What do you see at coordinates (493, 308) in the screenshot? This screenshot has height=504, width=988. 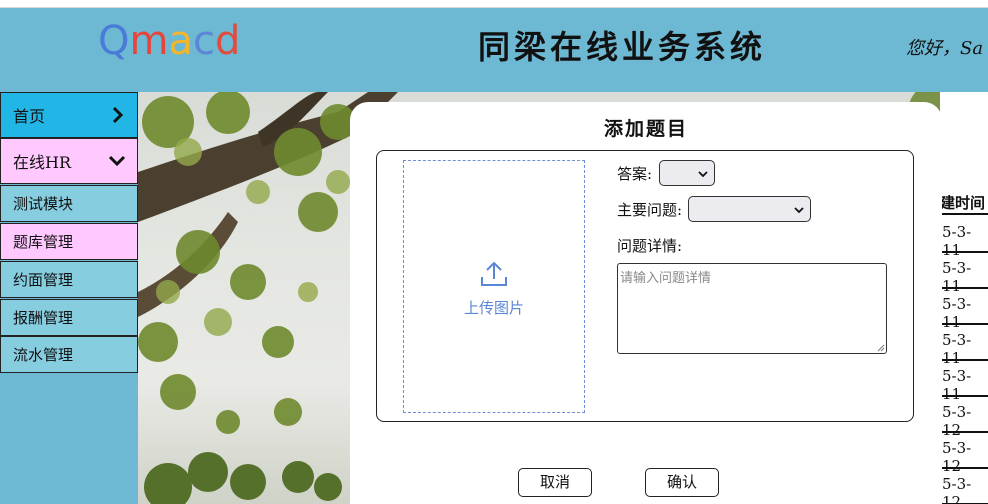 I see `upload-label: 上传图片` at bounding box center [493, 308].